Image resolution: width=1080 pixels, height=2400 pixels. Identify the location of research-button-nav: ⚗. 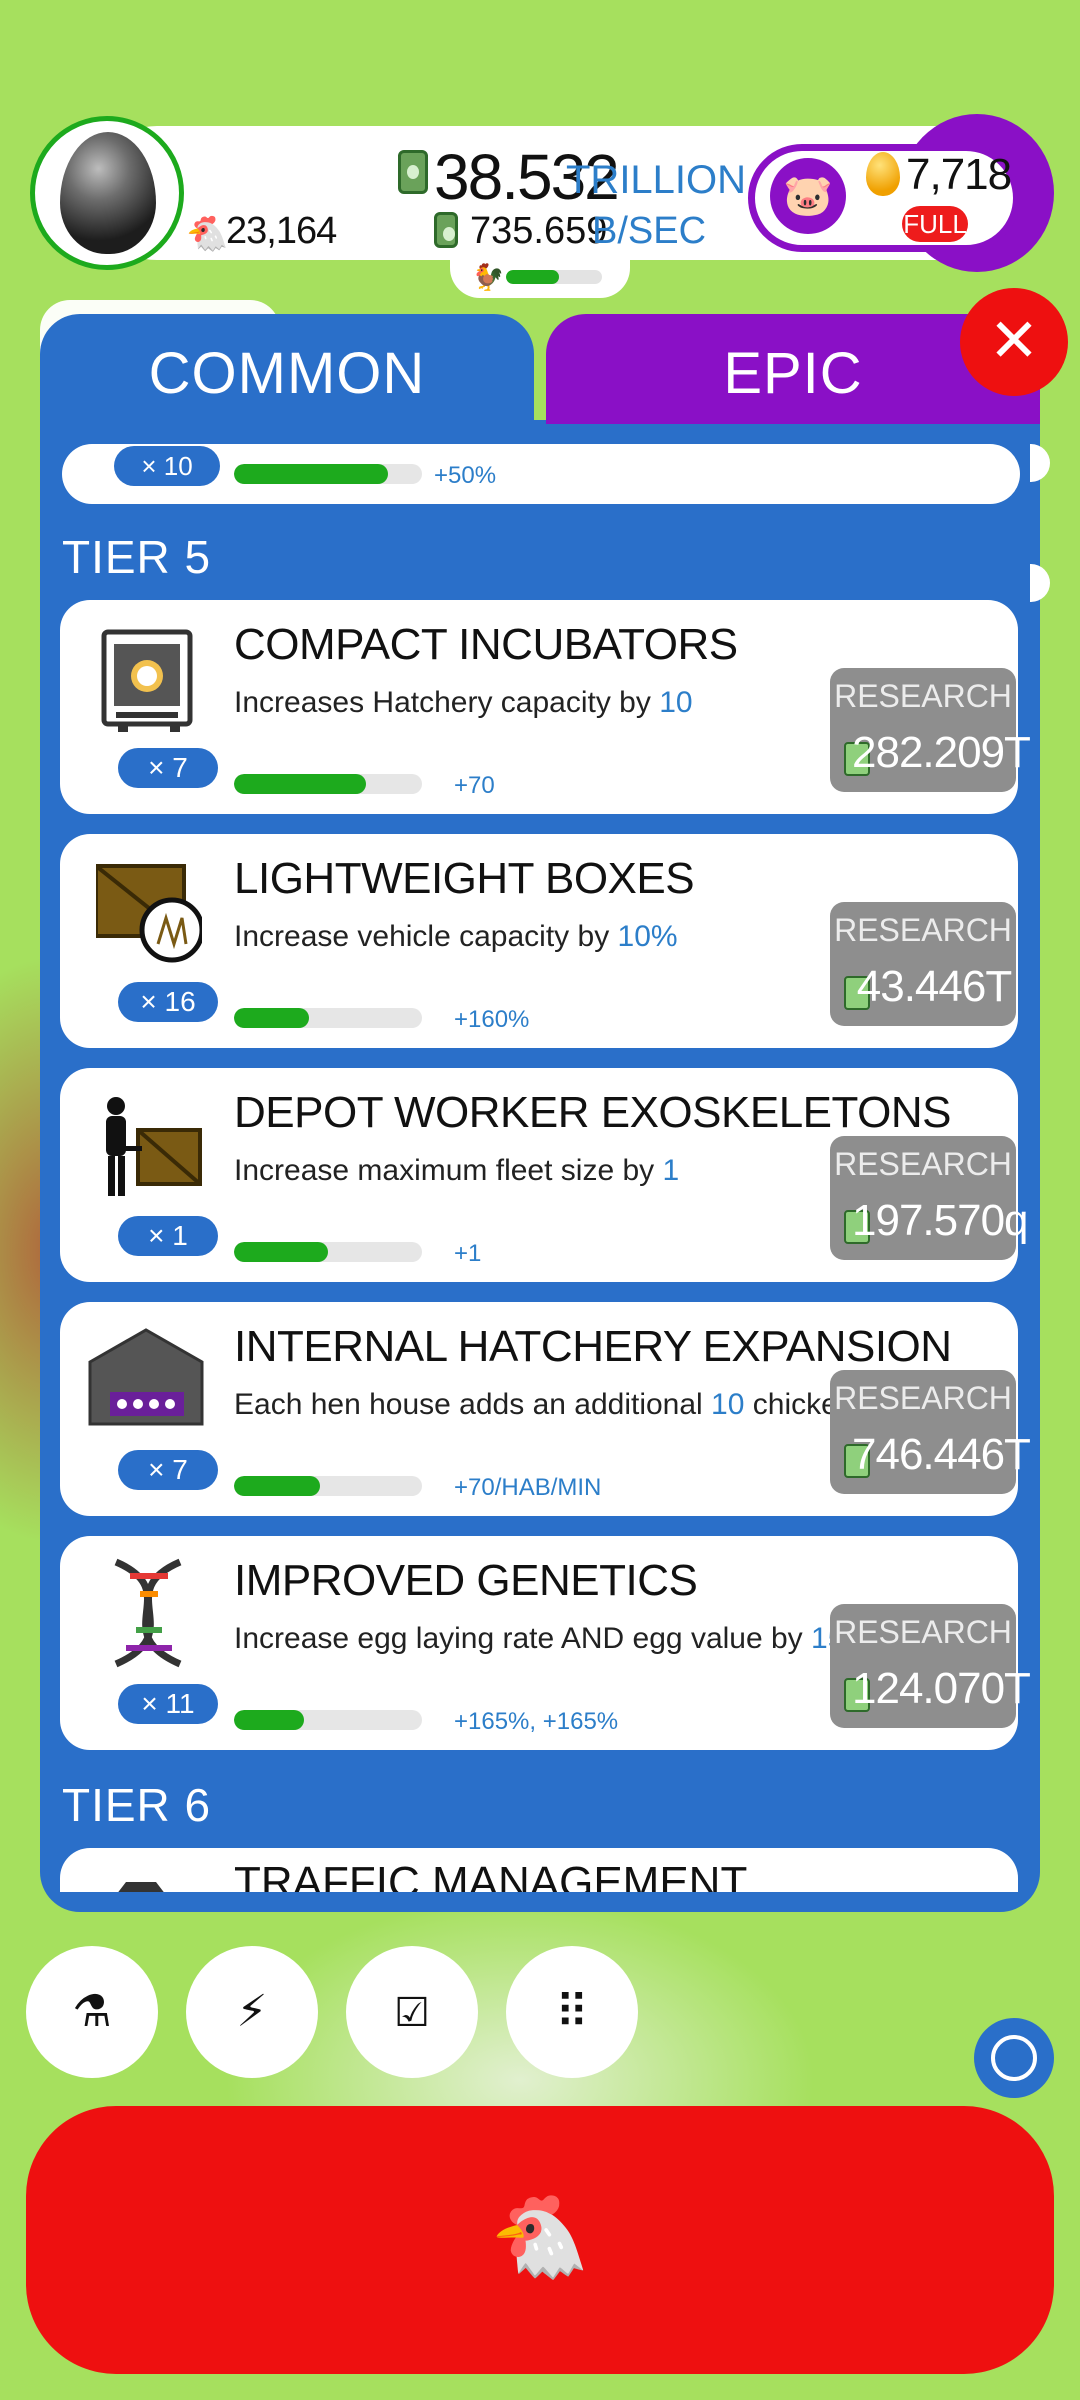
(92, 2012).